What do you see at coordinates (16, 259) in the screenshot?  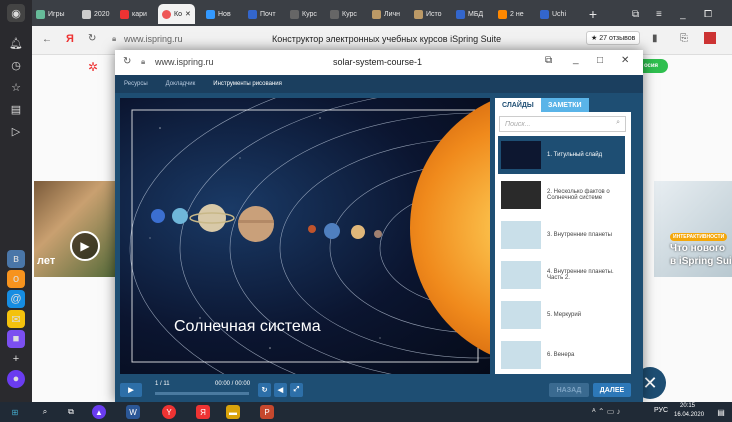 I see `vk-icon: в` at bounding box center [16, 259].